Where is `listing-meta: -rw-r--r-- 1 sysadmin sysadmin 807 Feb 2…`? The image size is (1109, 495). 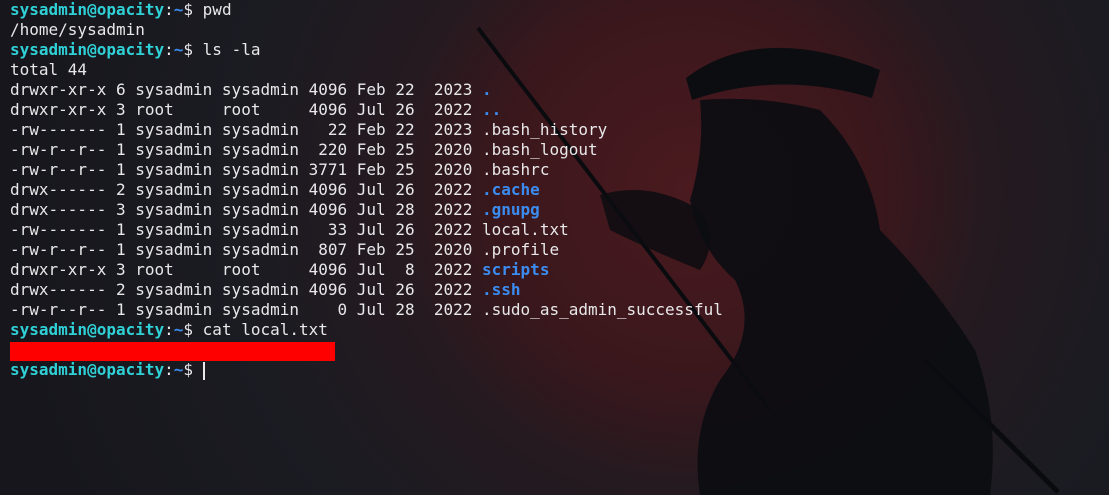 listing-meta: -rw-r--r-- 1 sysadmin sysadmin 807 Feb 2… is located at coordinates (246, 249).